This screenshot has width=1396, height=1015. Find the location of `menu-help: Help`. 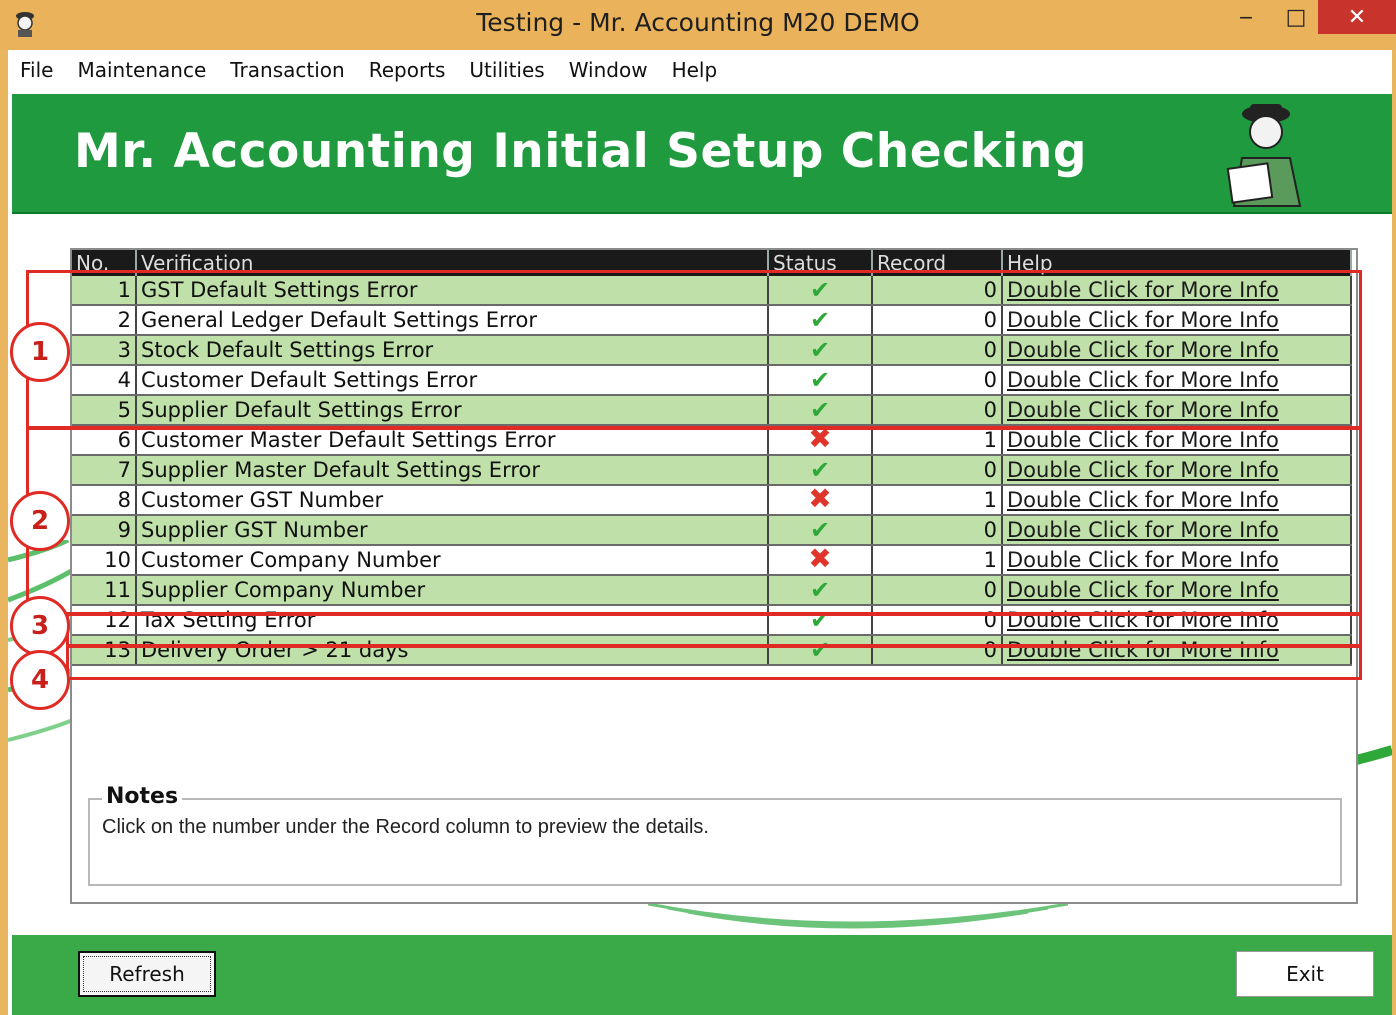

menu-help: Help is located at coordinates (695, 70).